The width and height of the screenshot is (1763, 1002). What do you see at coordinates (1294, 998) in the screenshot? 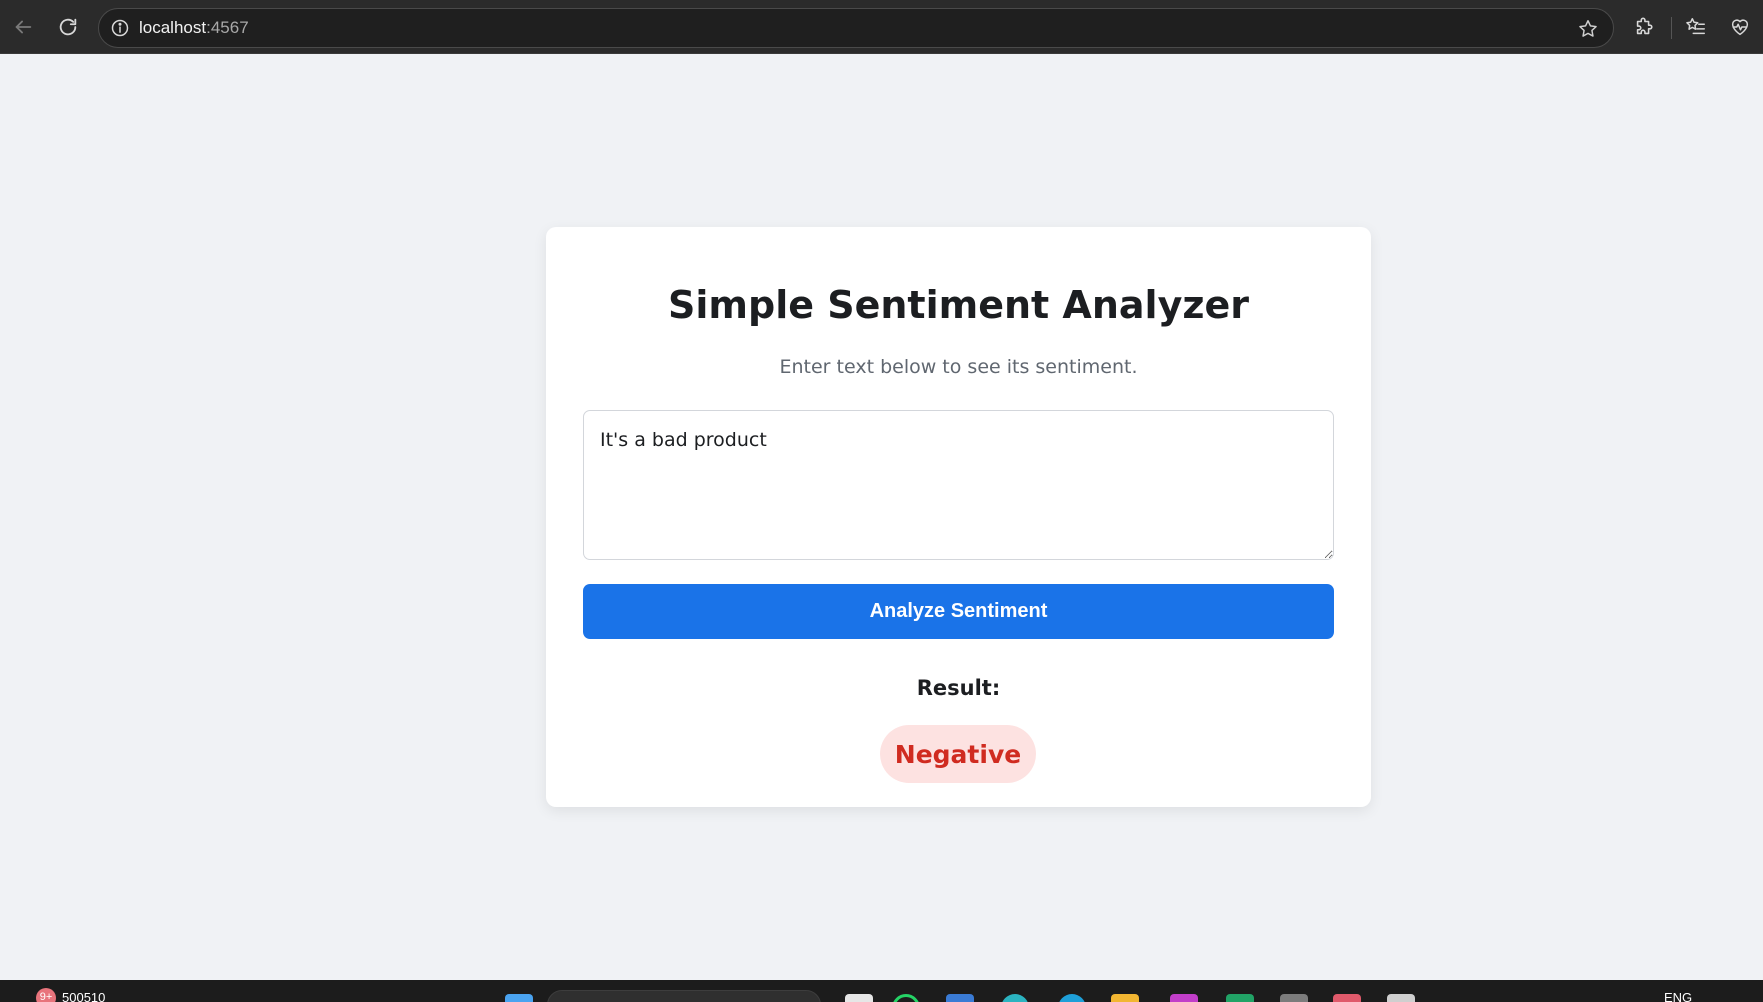
I see `game-icon` at bounding box center [1294, 998].